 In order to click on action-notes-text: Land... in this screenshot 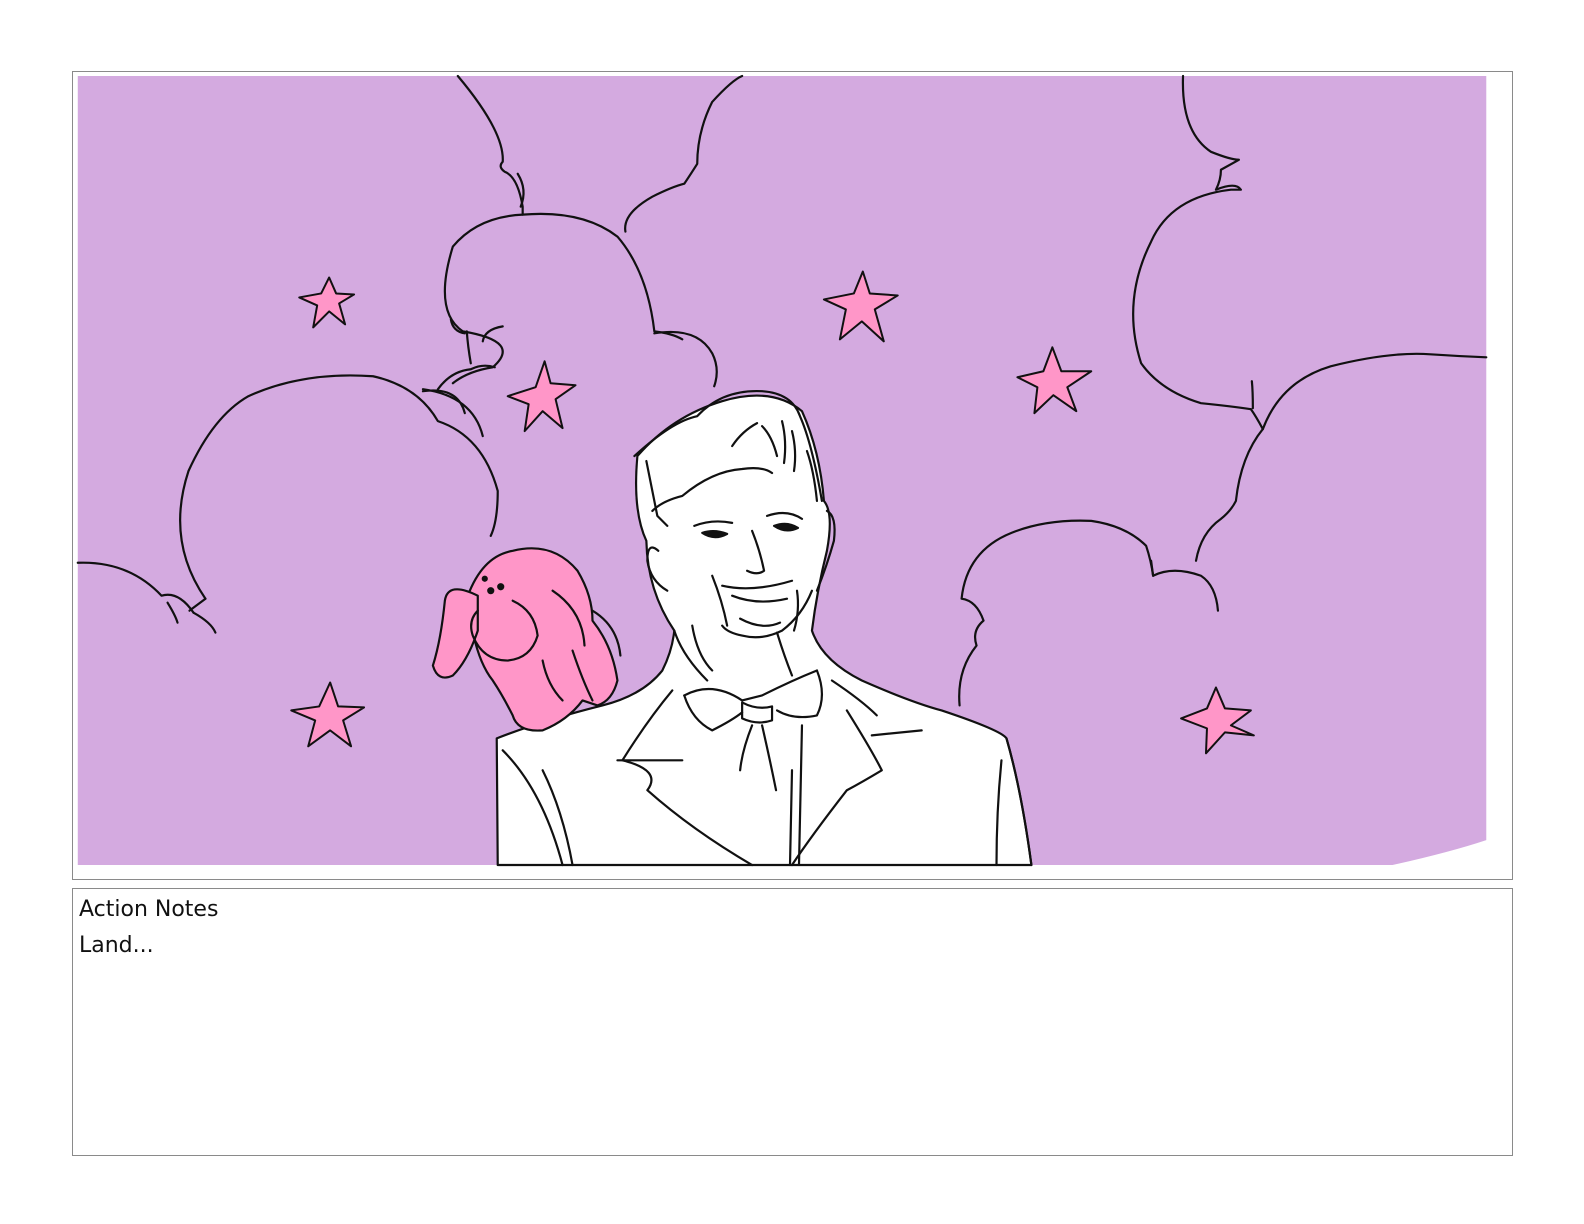, I will do `click(116, 945)`.